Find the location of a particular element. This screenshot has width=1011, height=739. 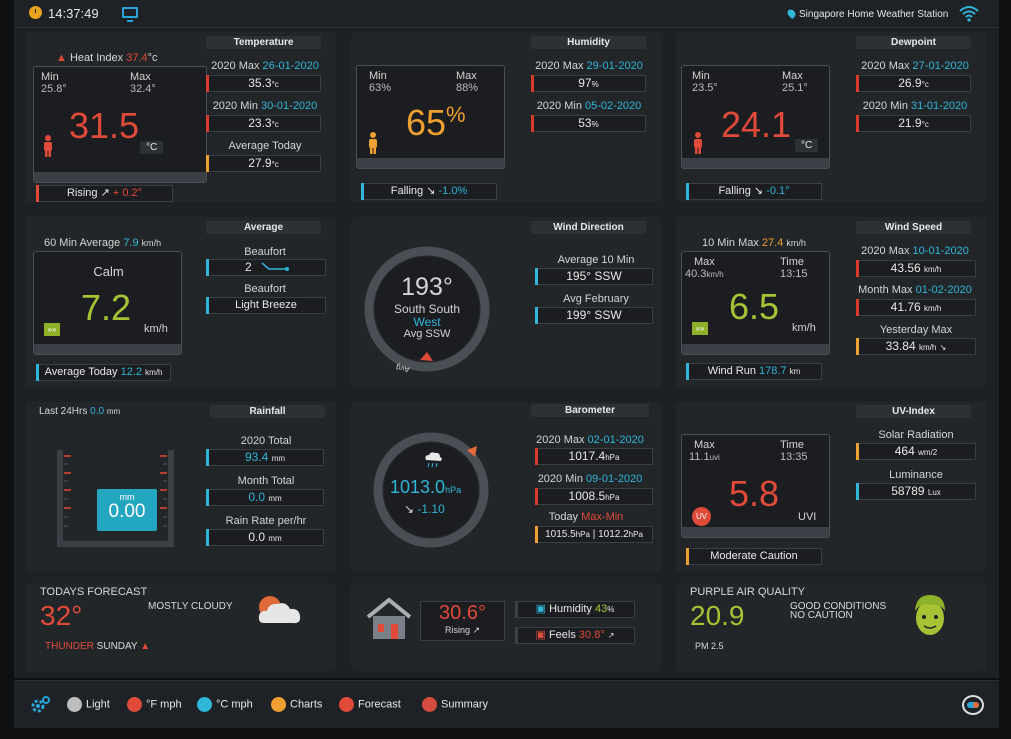

menu-fahrenheit-mph: °F mph is located at coordinates (154, 704).